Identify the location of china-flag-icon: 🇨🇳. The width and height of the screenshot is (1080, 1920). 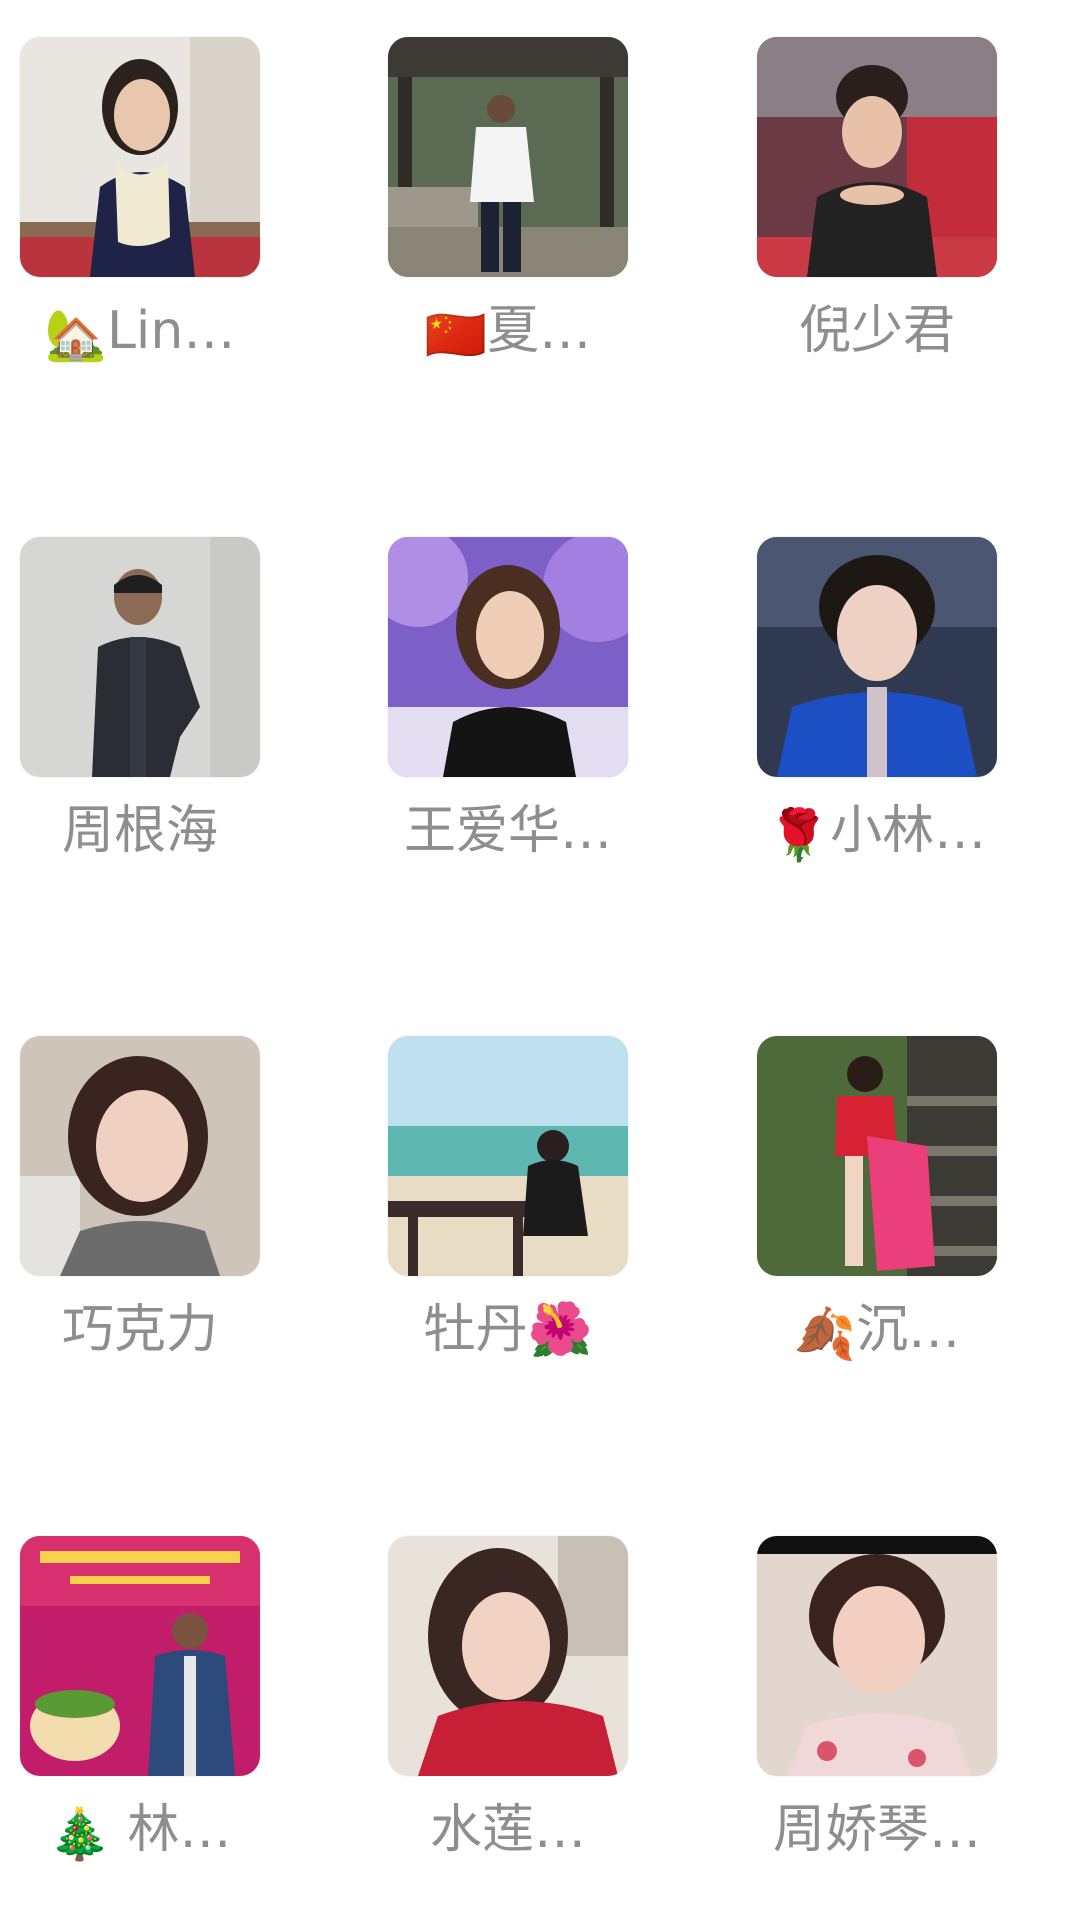
(456, 335).